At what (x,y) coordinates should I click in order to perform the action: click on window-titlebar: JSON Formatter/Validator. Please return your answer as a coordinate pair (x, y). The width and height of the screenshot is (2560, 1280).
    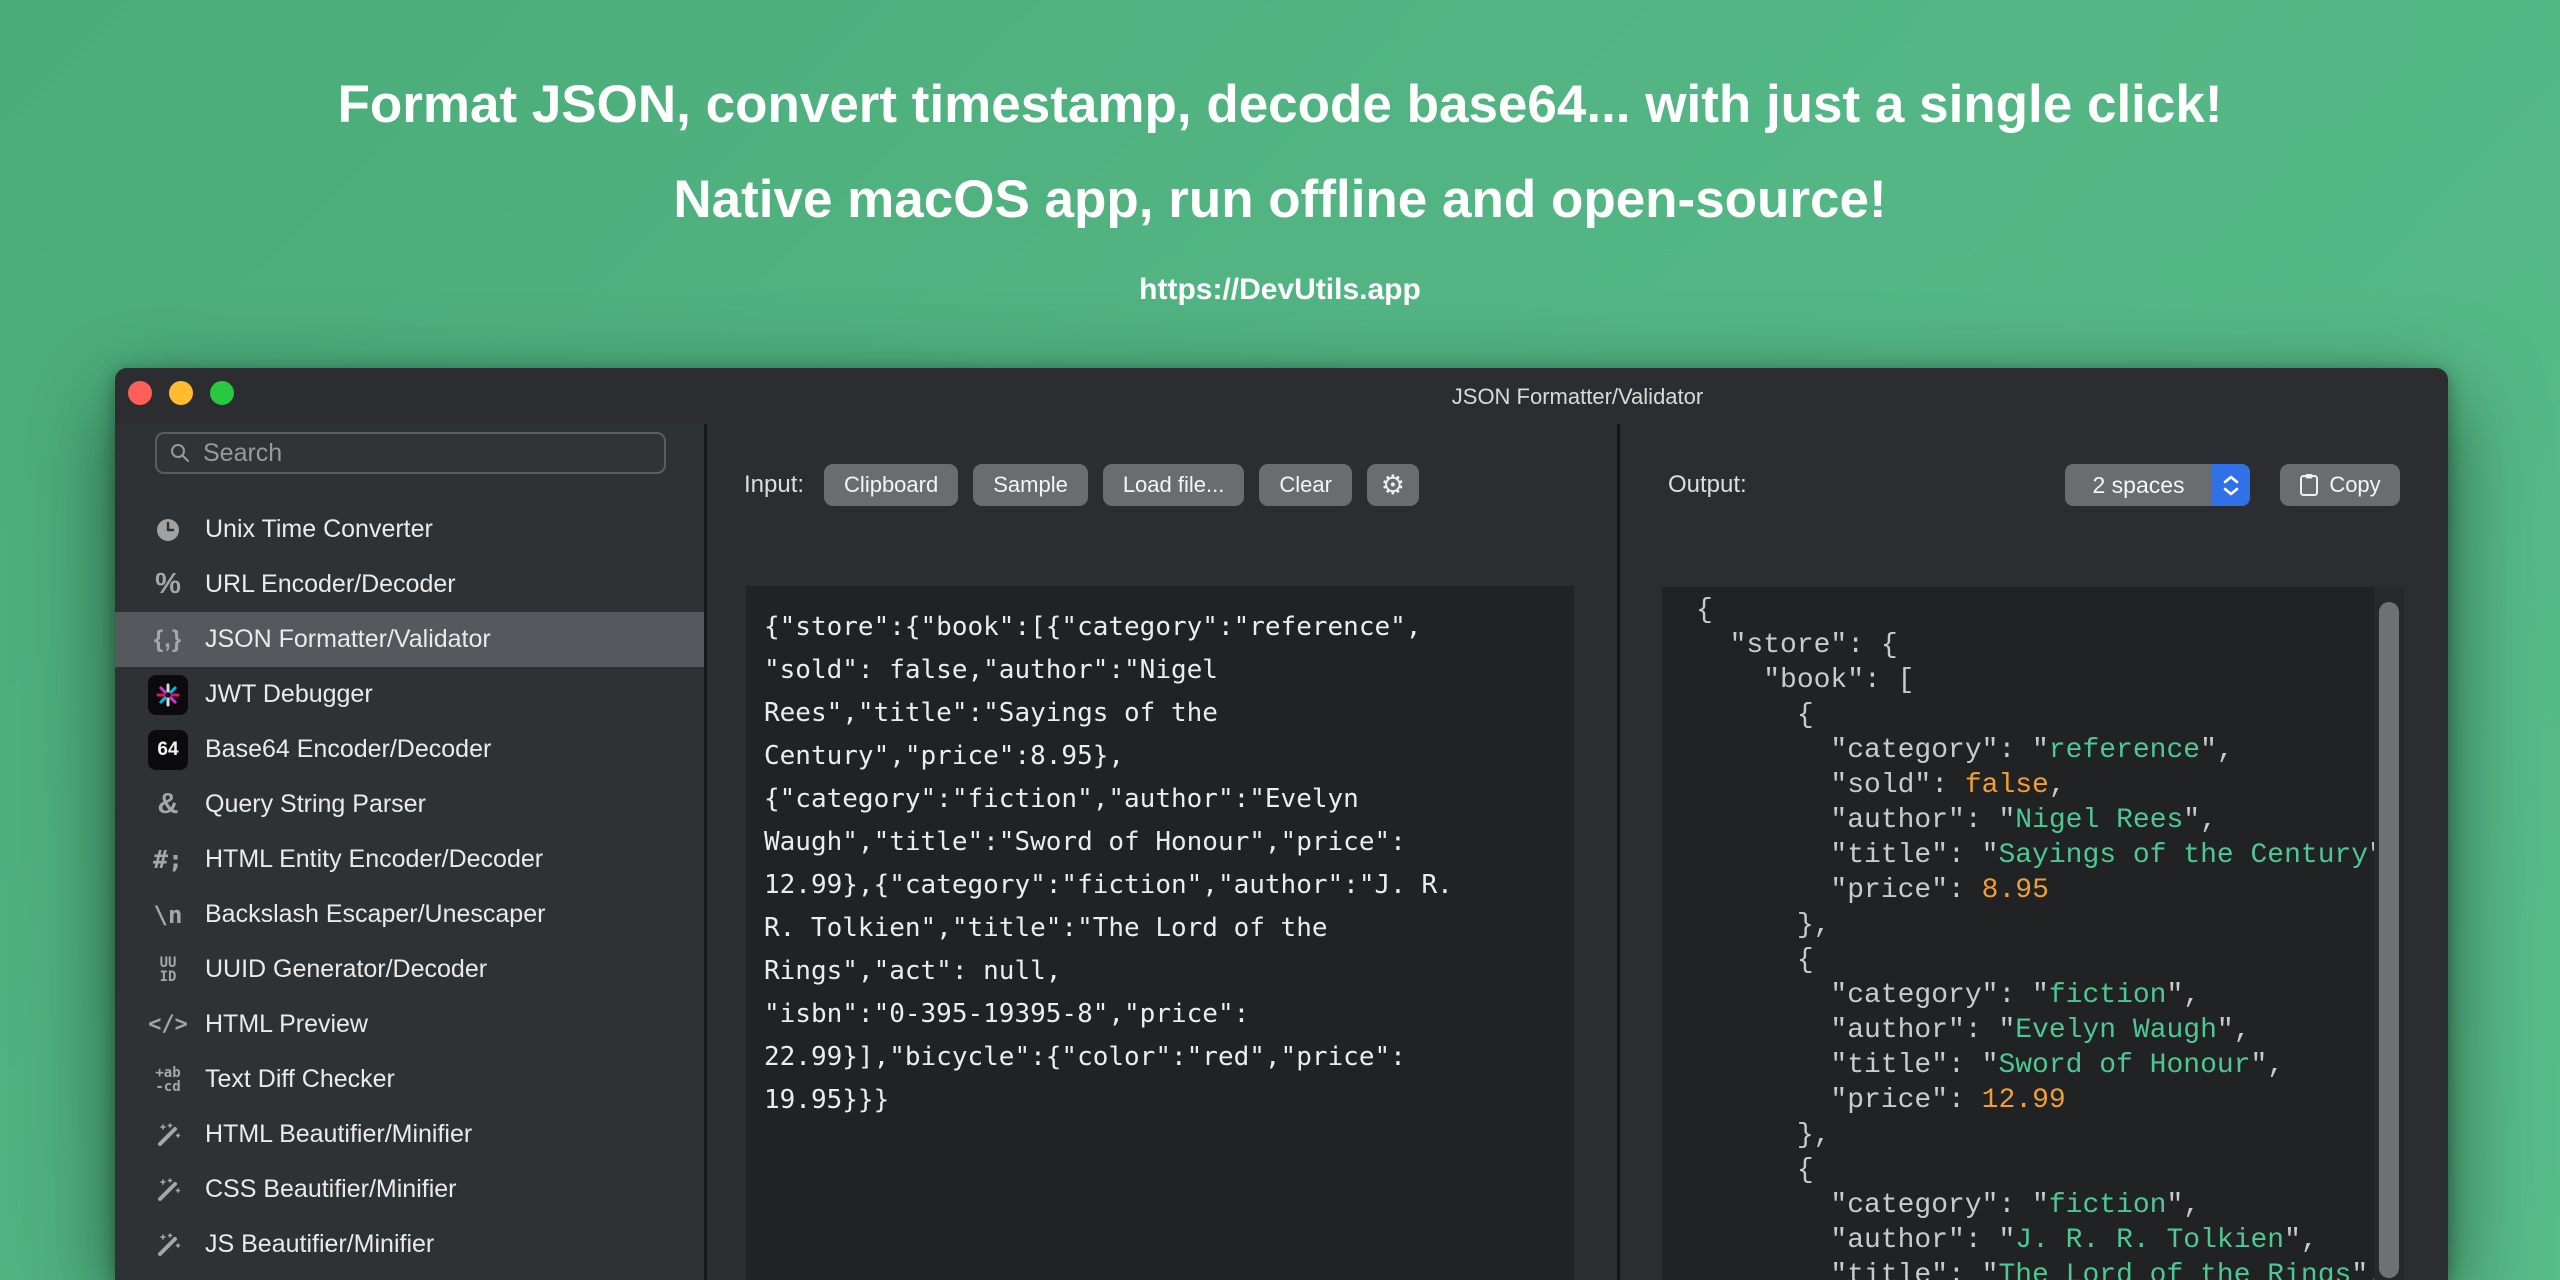
    Looking at the image, I should click on (1281, 396).